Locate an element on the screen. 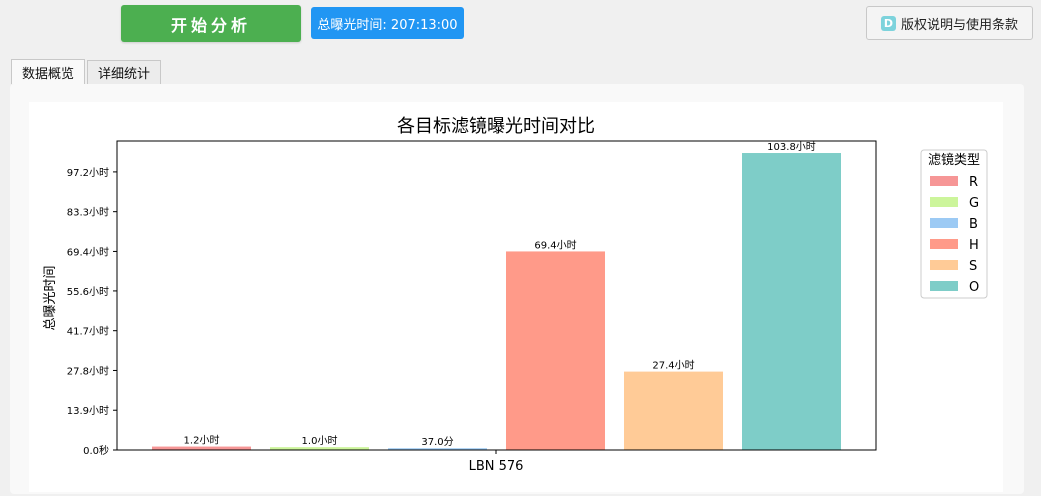 Image resolution: width=1041 pixels, height=496 pixels. legend-swatch-s is located at coordinates (944, 265).